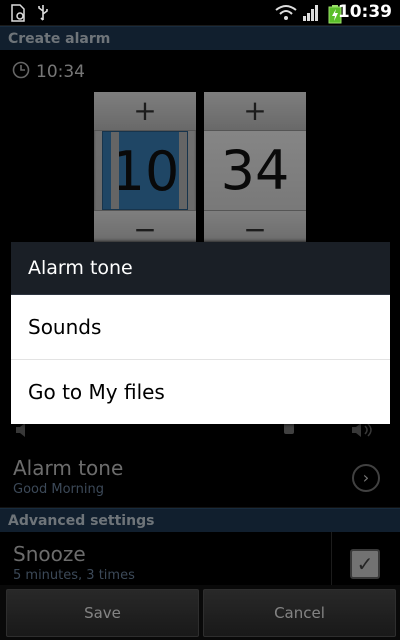 Image resolution: width=400 pixels, height=640 pixels. Describe the element at coordinates (200, 327) in the screenshot. I see `dialog-option-sounds: Sounds` at that location.